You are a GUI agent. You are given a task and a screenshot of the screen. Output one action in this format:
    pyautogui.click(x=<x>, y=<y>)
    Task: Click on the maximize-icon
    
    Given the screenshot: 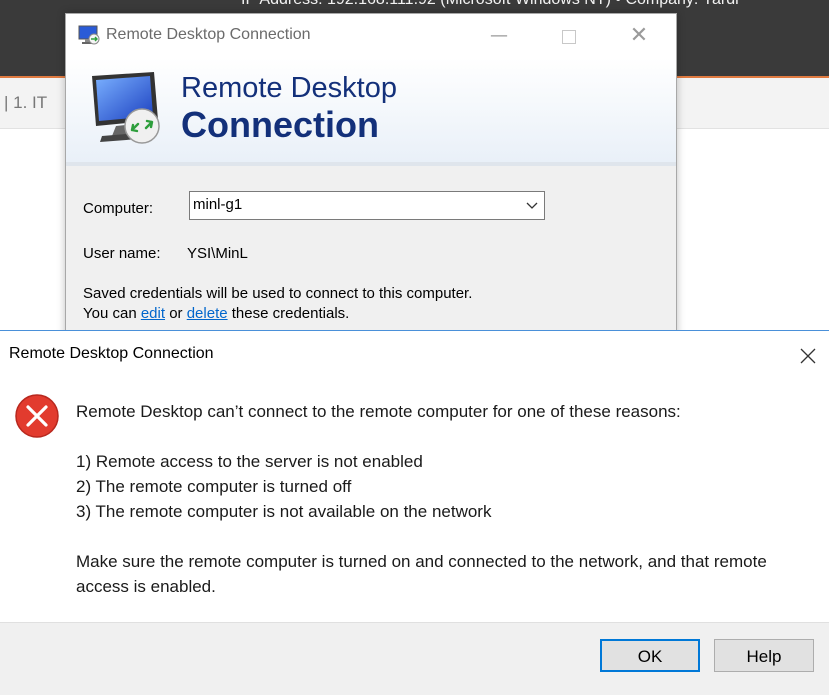 What is the action you would take?
    pyautogui.click(x=569, y=37)
    